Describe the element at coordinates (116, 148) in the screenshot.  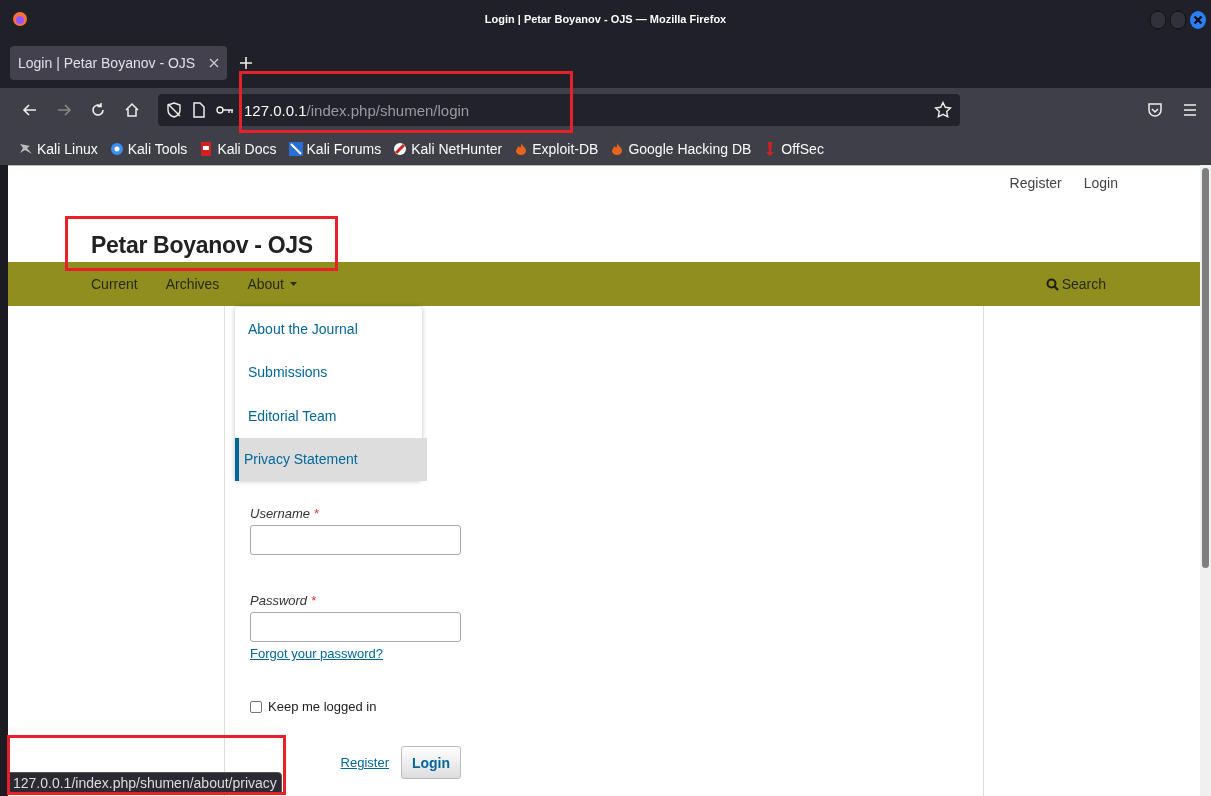
I see `globe-icon` at that location.